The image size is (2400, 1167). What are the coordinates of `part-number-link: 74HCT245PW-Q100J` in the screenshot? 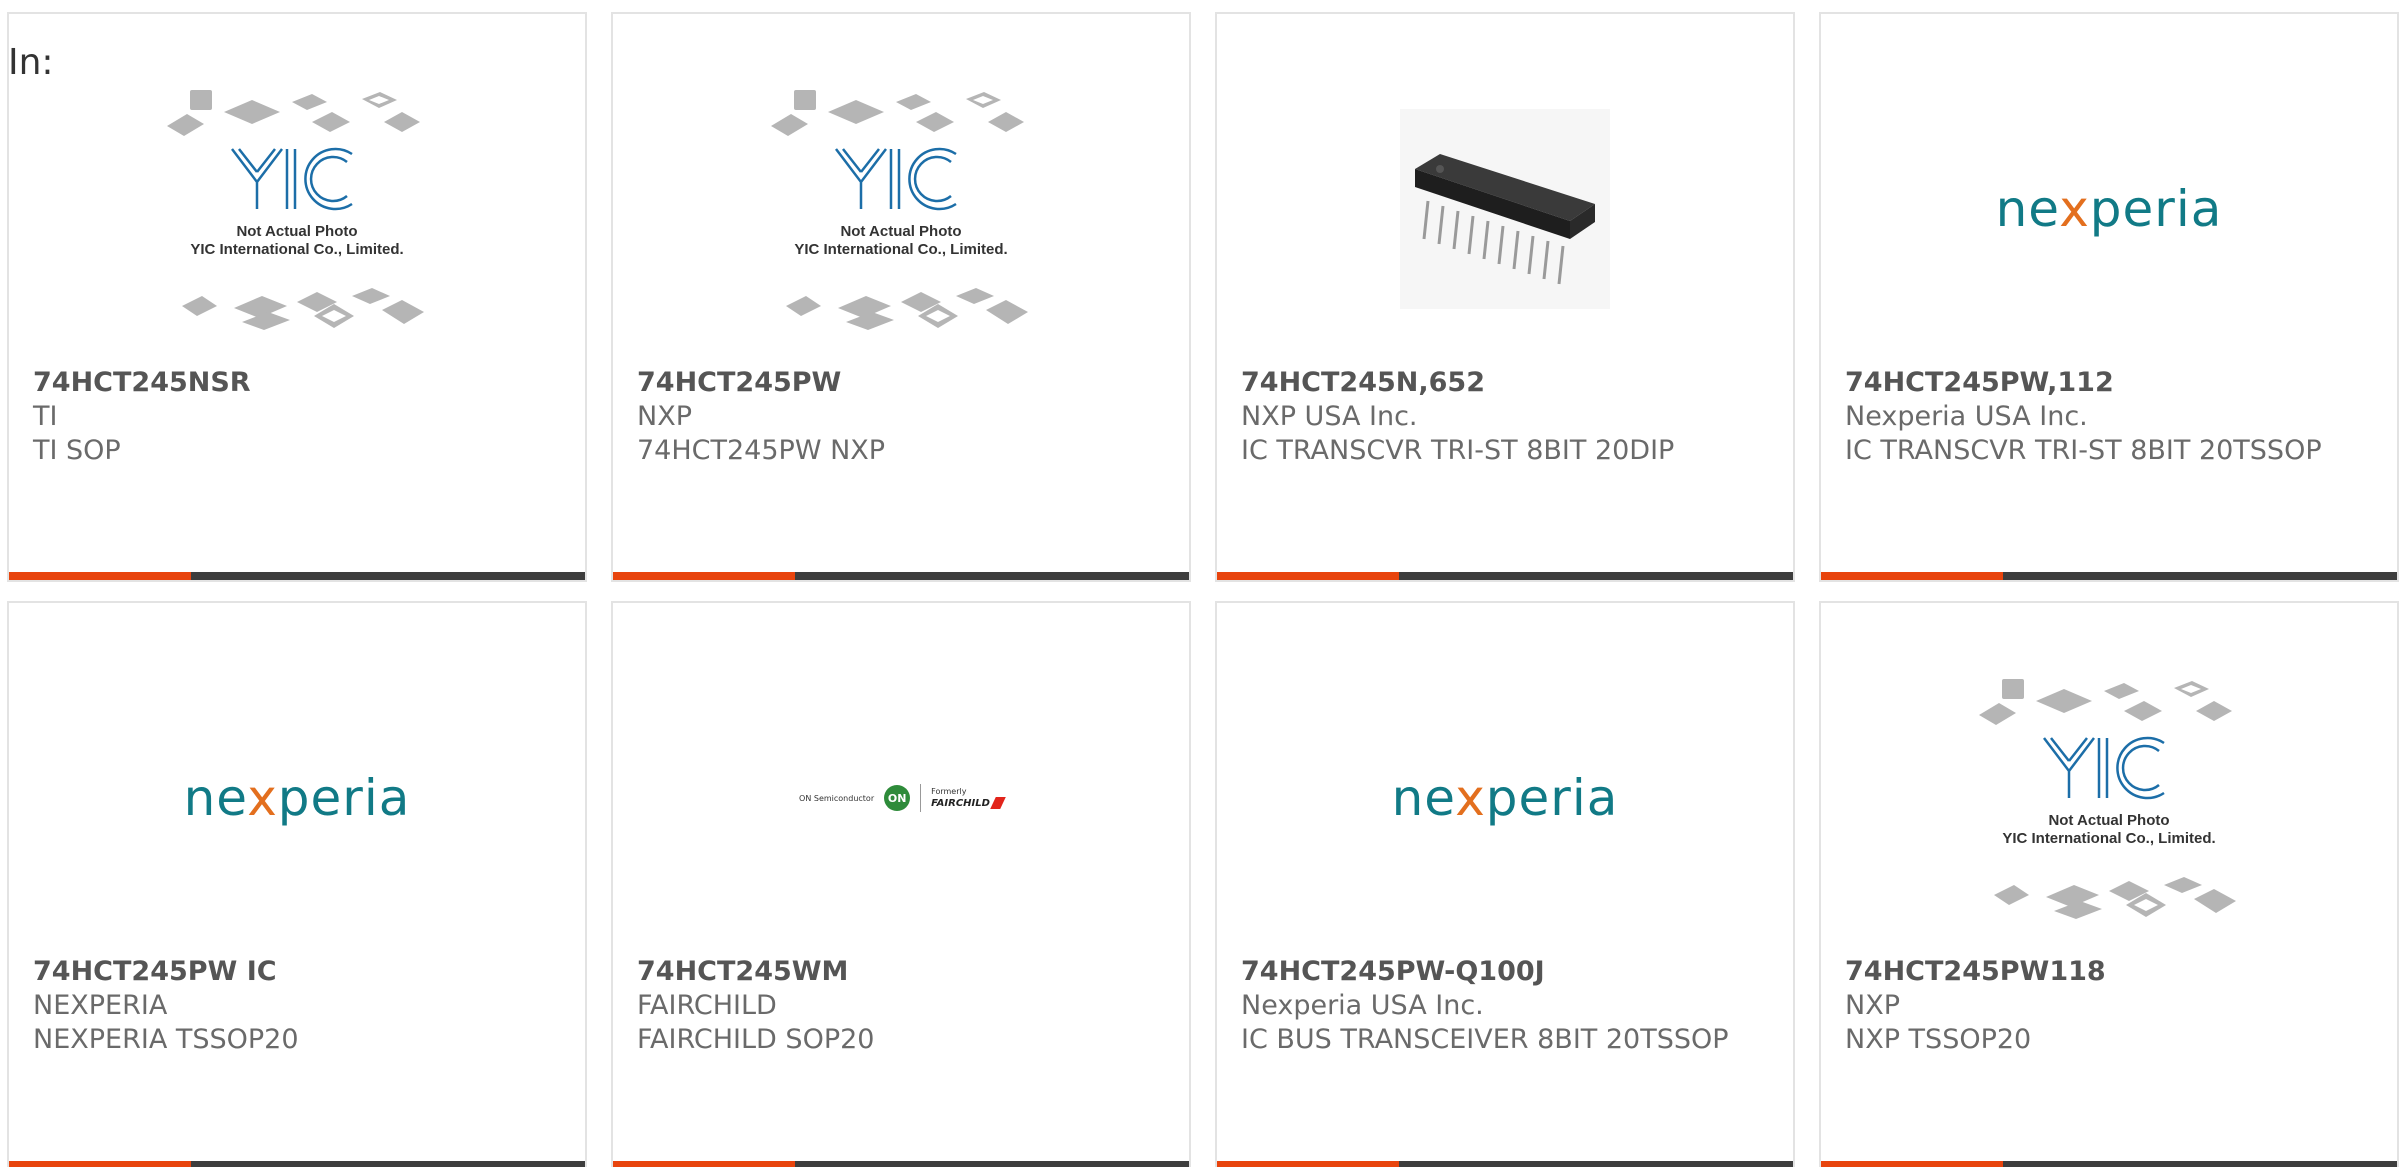 It's located at (1505, 972).